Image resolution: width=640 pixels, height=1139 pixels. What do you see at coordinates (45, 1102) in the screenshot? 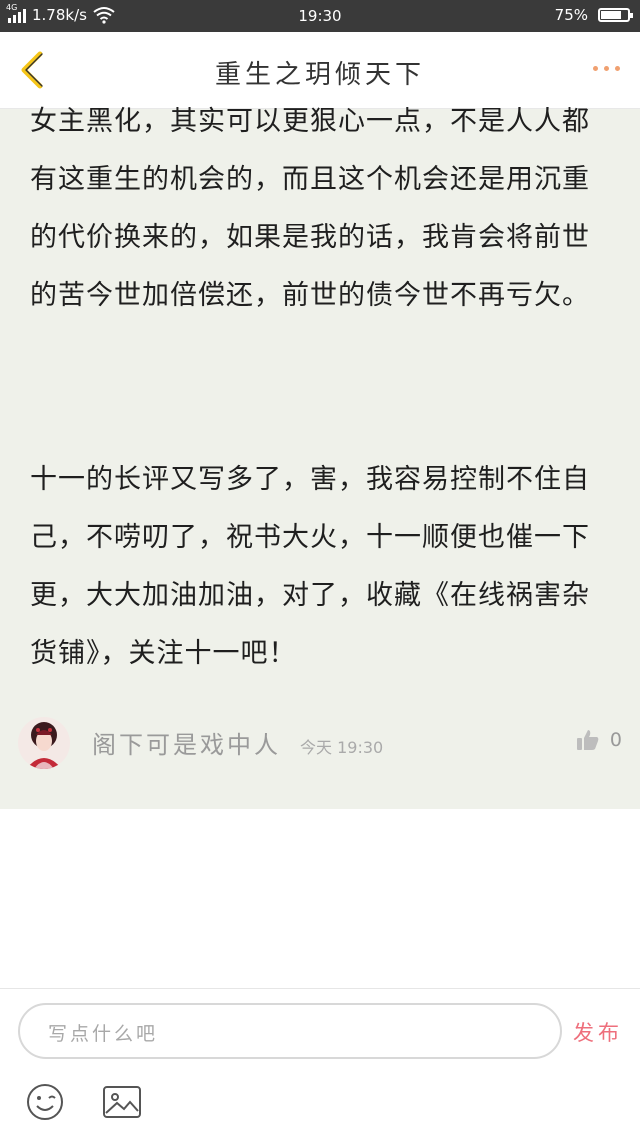
I see `emoji-icon` at bounding box center [45, 1102].